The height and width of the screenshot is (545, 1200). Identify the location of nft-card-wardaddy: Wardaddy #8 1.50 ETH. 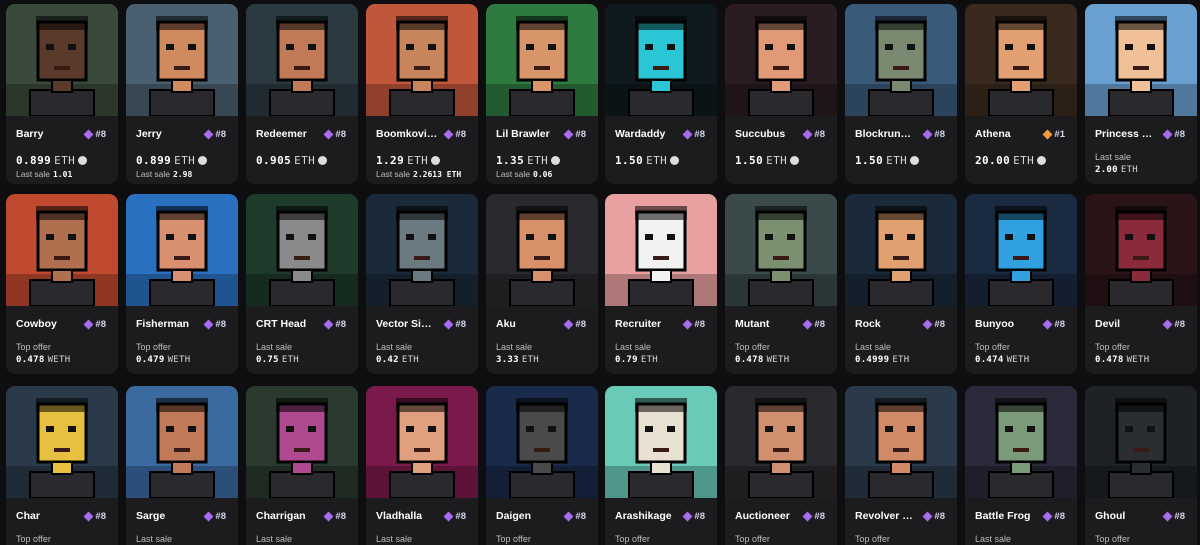
(661, 94).